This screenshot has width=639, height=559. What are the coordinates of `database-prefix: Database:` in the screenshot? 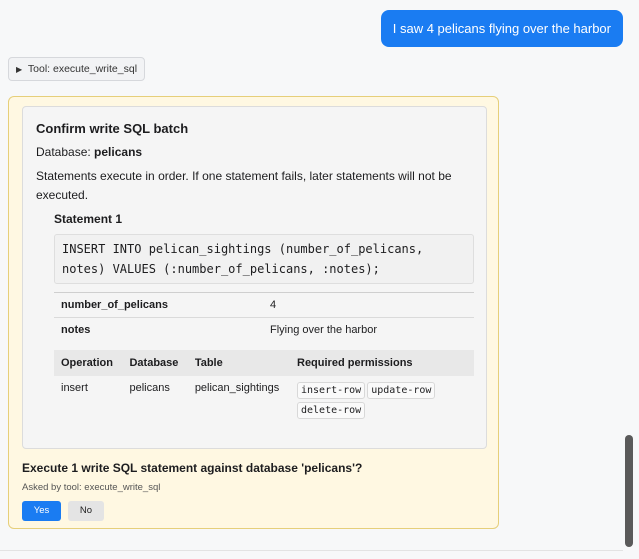 It's located at (65, 152).